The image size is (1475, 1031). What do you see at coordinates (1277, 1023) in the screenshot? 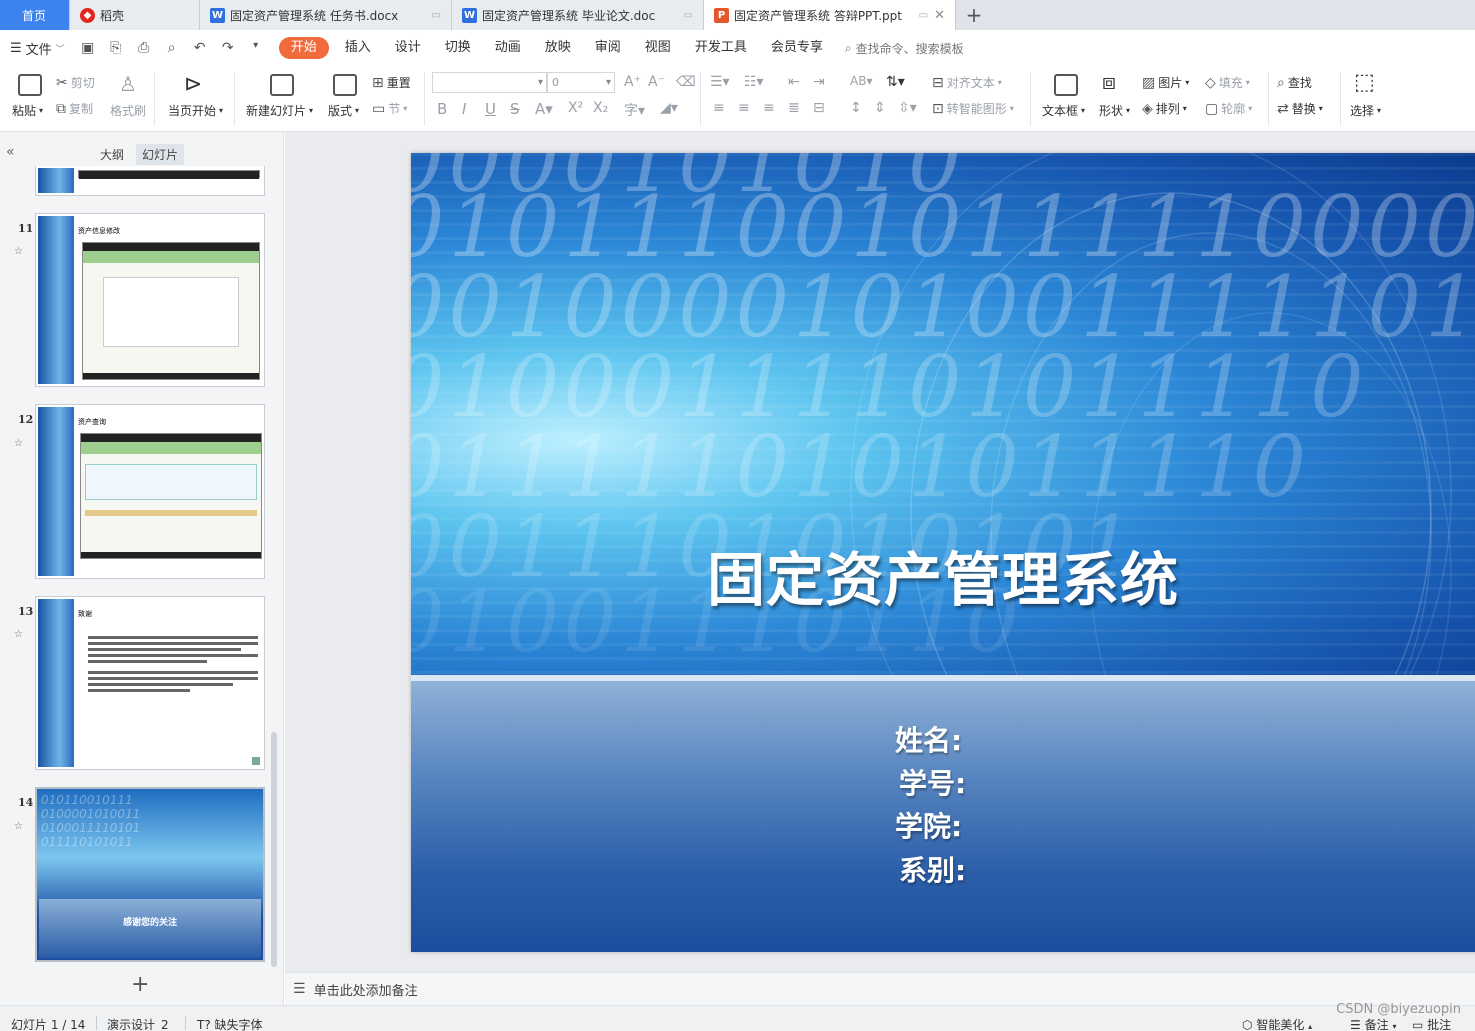
I see `smart-beautify-button: ⬡ 智能美化 ▴` at bounding box center [1277, 1023].